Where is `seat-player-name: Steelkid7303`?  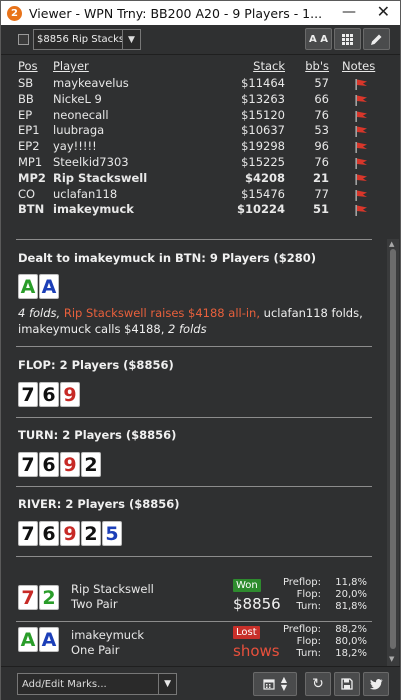 seat-player-name: Steelkid7303 is located at coordinates (91, 162).